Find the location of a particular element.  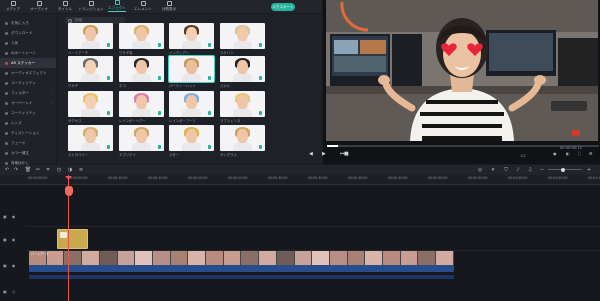

stop-button: ■ is located at coordinates (346, 154).